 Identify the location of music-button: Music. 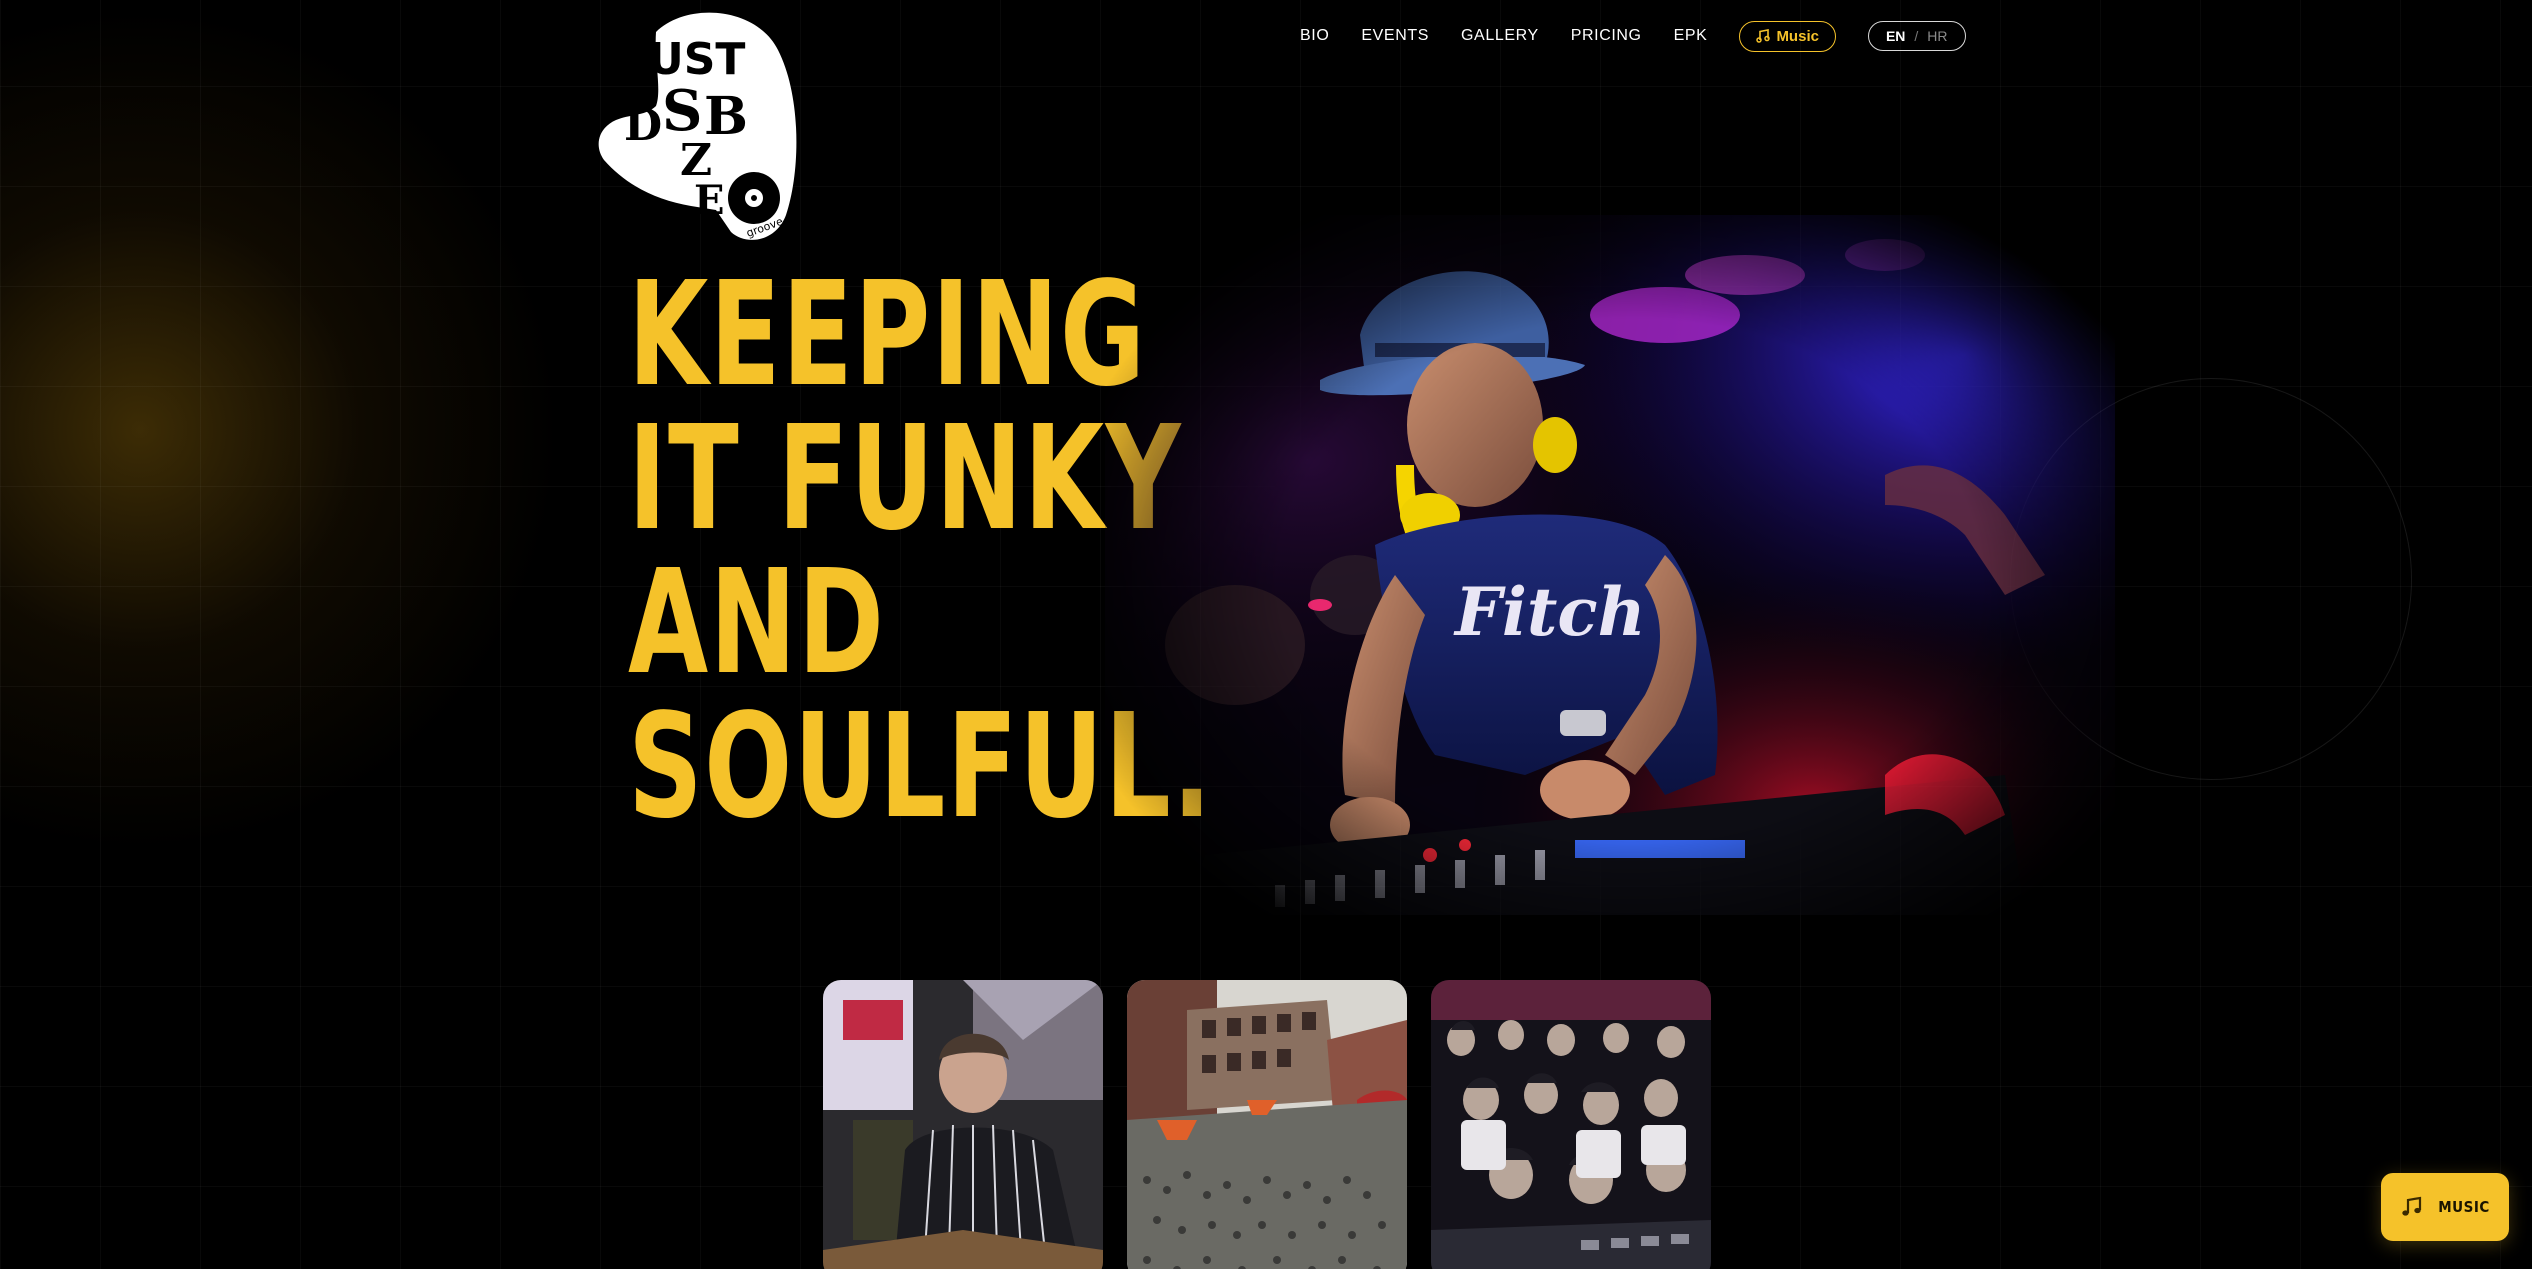
(1787, 36).